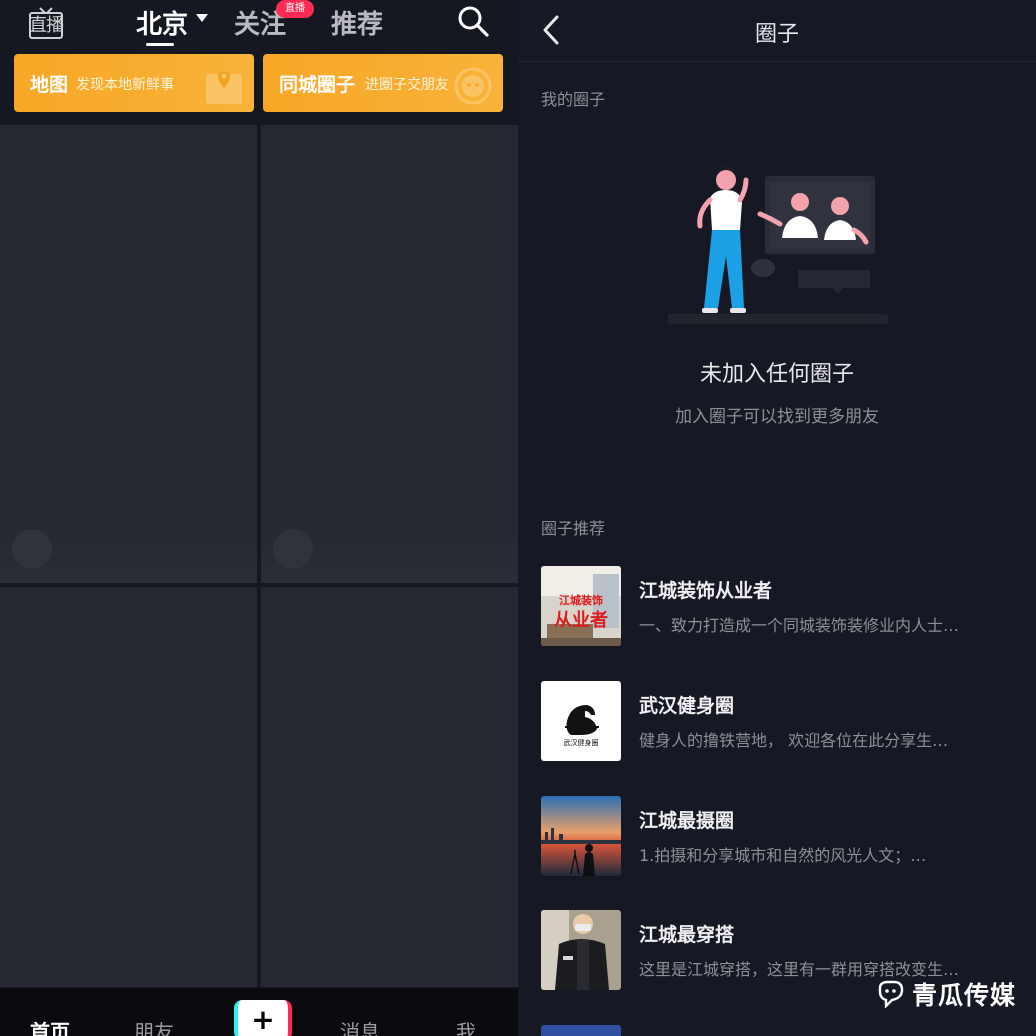 The height and width of the screenshot is (1036, 1036). I want to click on page-header: 圈子, so click(777, 31).